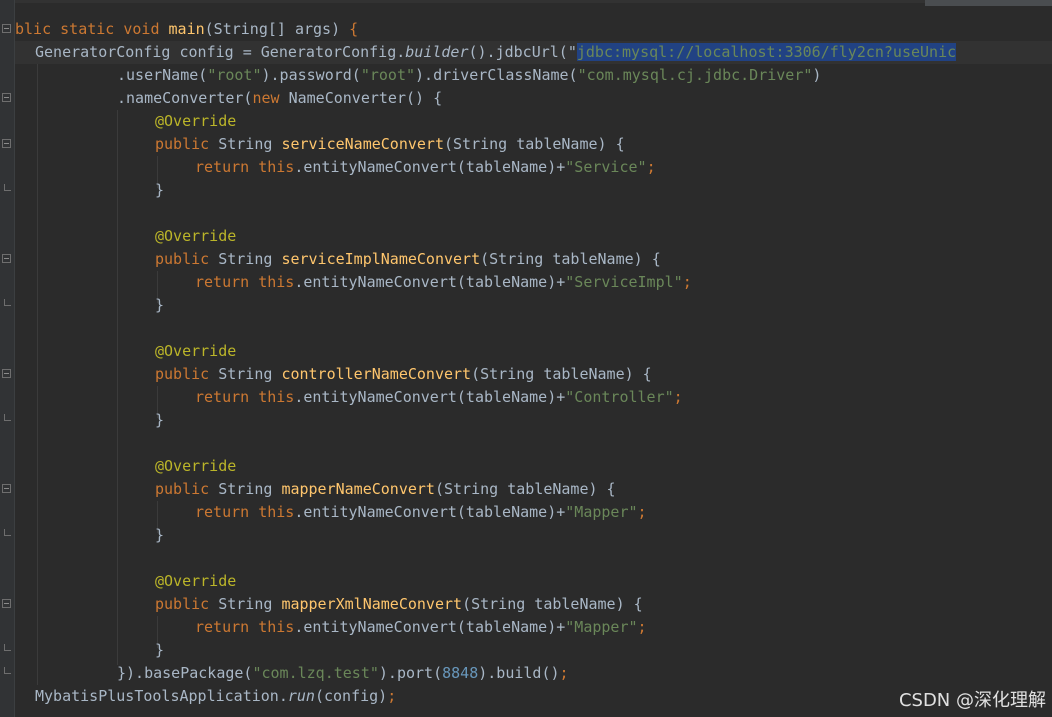 This screenshot has height=717, width=1052. What do you see at coordinates (162, 75) in the screenshot?
I see `code-token: .userName(` at bounding box center [162, 75].